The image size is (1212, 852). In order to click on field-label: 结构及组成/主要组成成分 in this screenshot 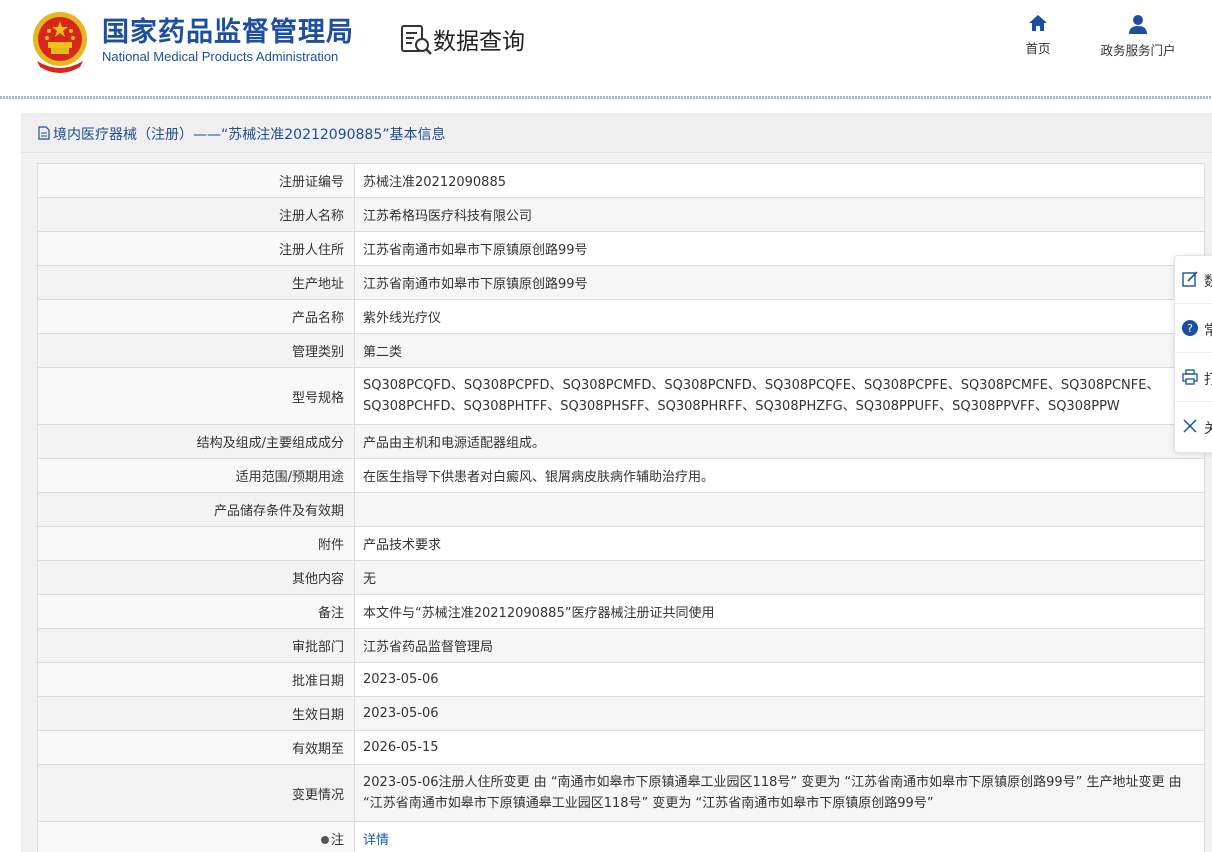, I will do `click(196, 441)`.